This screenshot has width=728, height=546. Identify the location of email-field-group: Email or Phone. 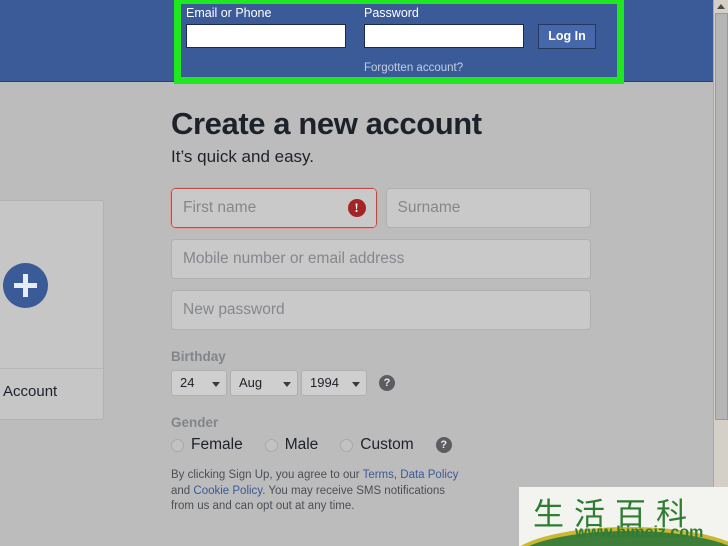
(266, 27).